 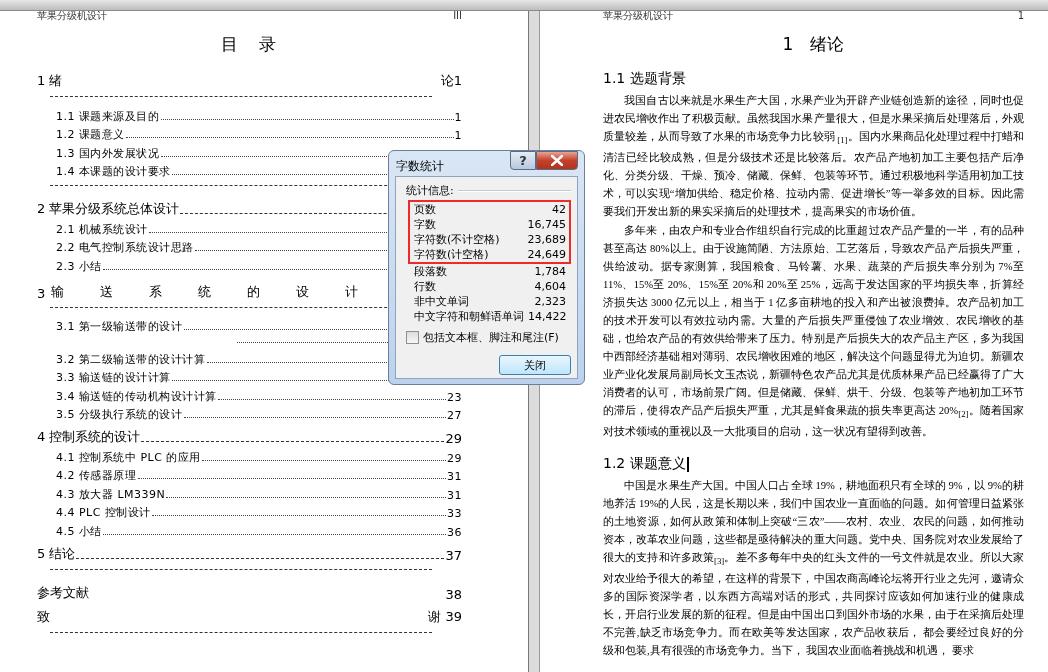 I want to click on toc-section: 1.4 本课题的设计要求, so click(x=113, y=171).